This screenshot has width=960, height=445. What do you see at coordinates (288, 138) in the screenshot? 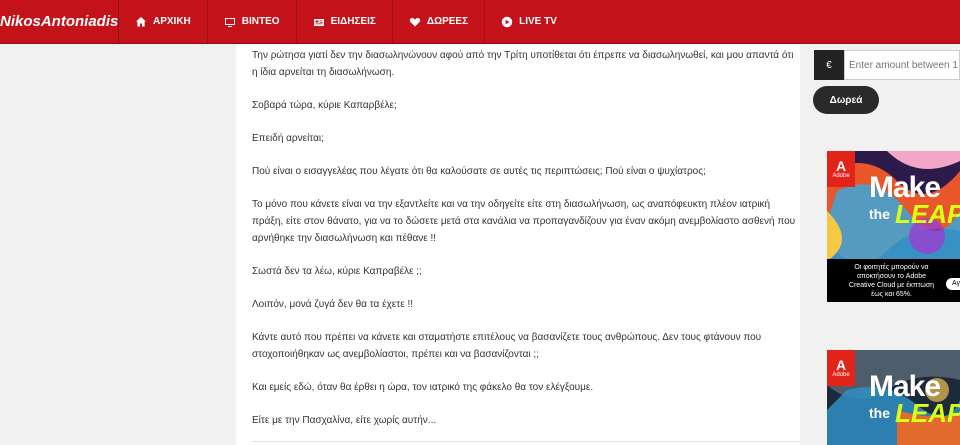
I see `article-paragraph: Επειδή αρνείται;` at bounding box center [288, 138].